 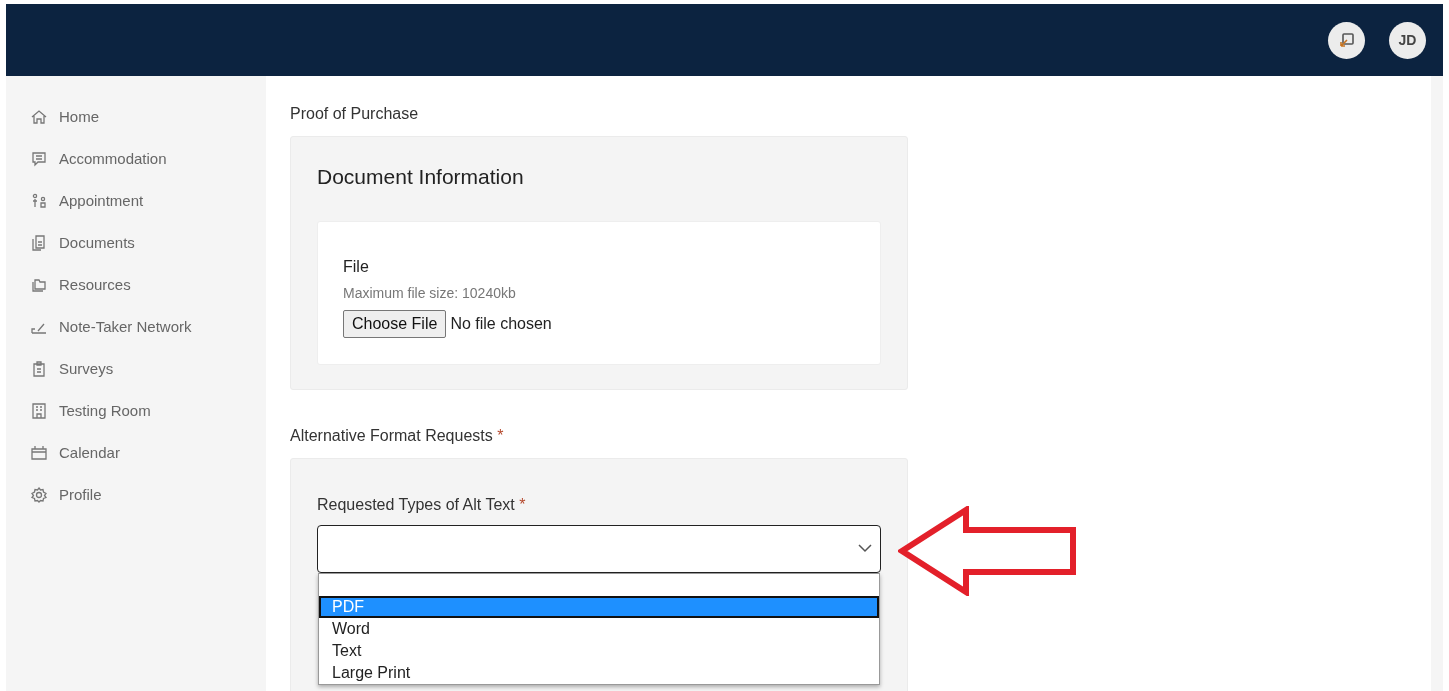 I want to click on choose-file-button: Choose File, so click(x=395, y=323).